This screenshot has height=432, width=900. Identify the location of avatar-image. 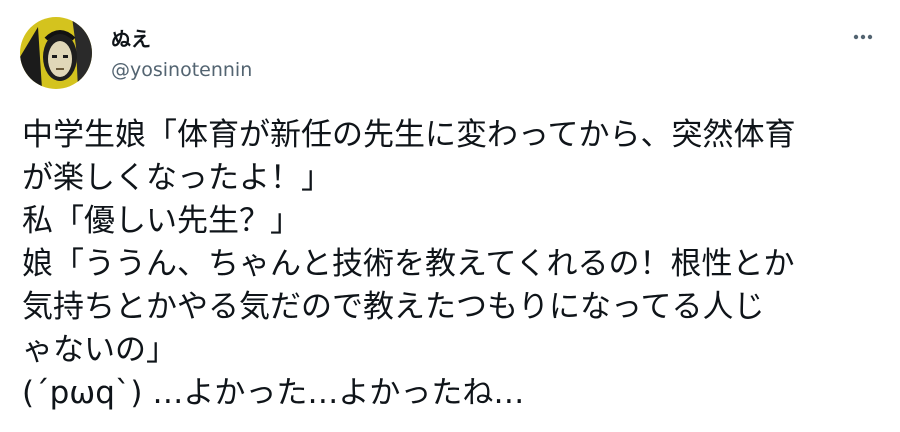
(56, 53).